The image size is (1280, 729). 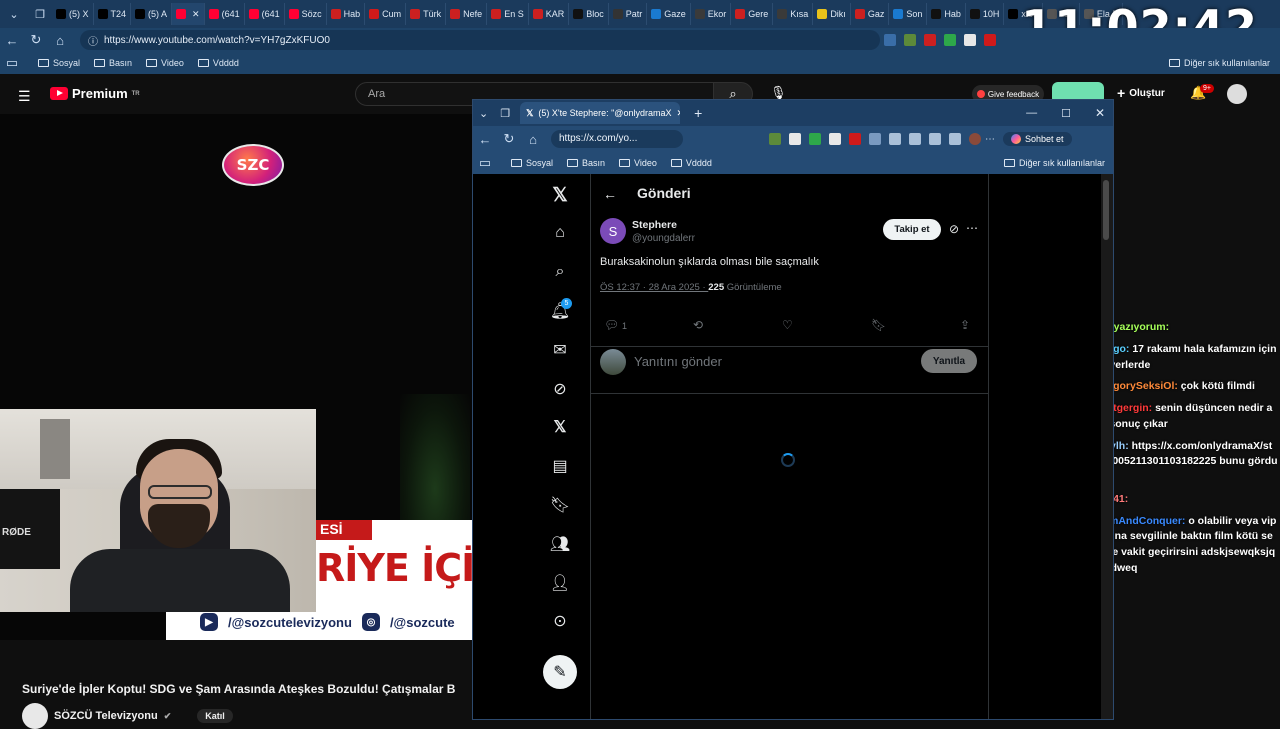 What do you see at coordinates (654, 225) in the screenshot?
I see `author-name: Stephere` at bounding box center [654, 225].